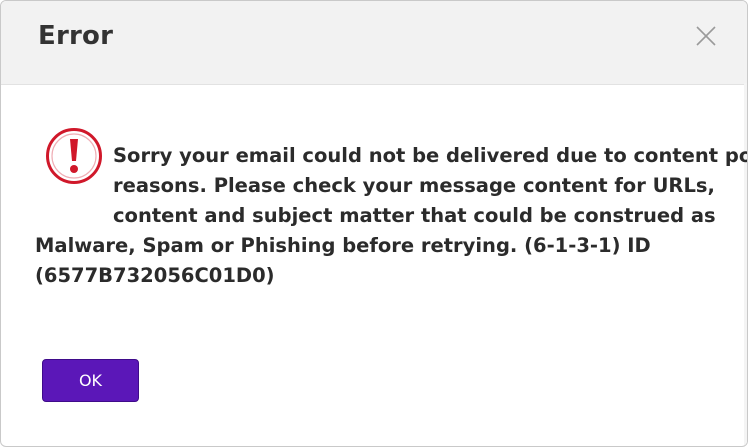 The height and width of the screenshot is (447, 748). What do you see at coordinates (76, 36) in the screenshot?
I see `dialog-title: Error` at bounding box center [76, 36].